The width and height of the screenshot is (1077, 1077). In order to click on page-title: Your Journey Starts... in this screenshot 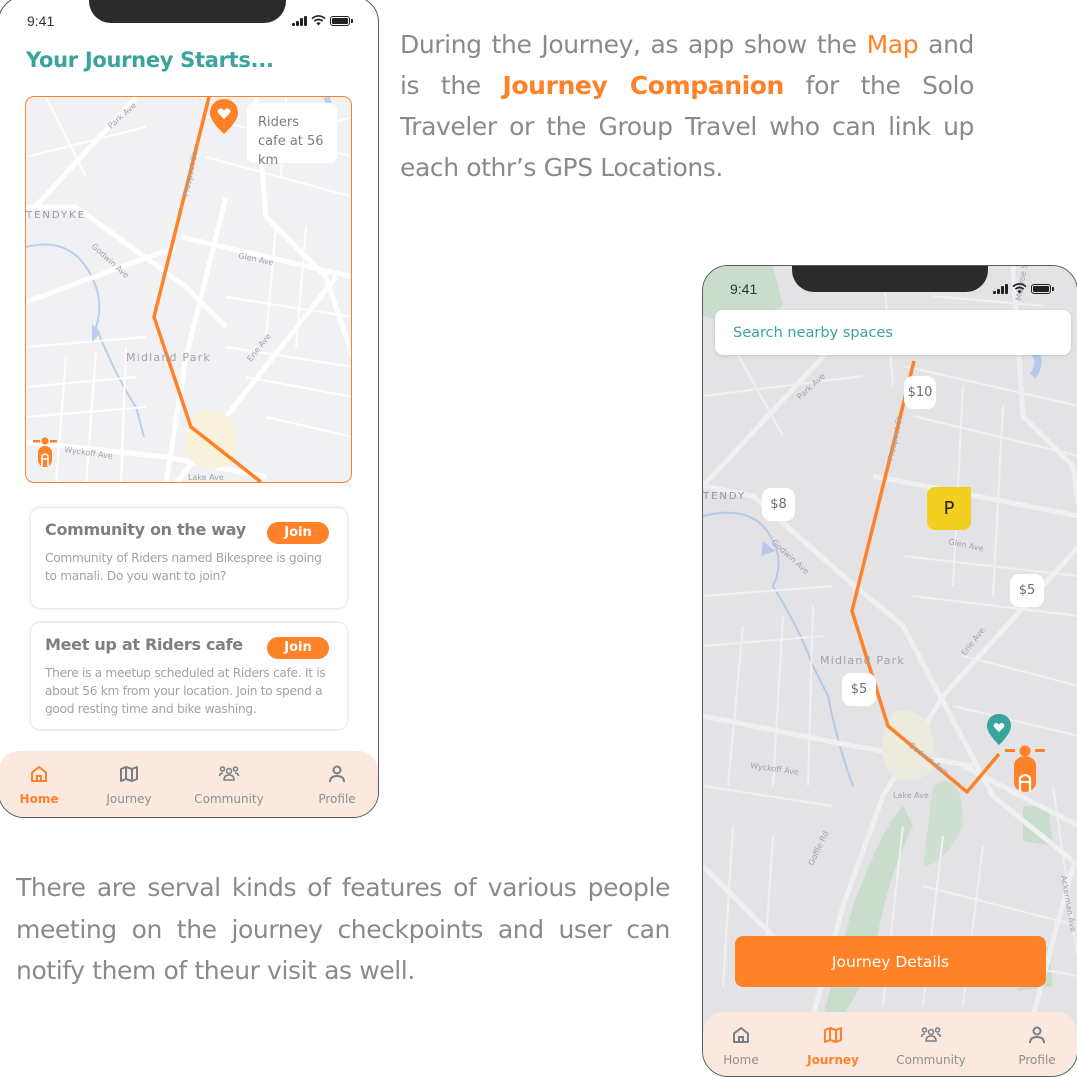, I will do `click(150, 60)`.